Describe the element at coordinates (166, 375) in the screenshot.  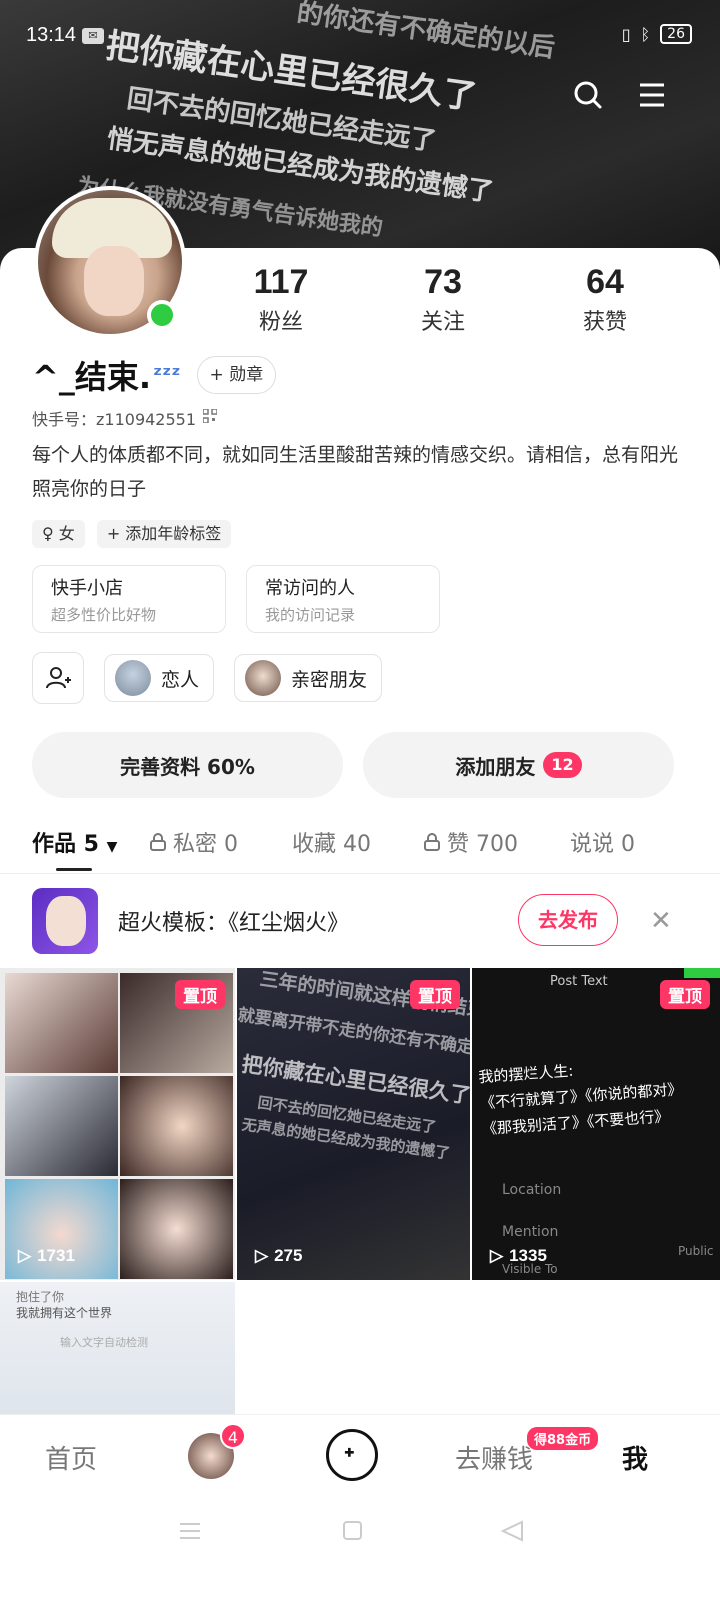
I see `sleep-emoji: ᶻᶻᶻ` at that location.